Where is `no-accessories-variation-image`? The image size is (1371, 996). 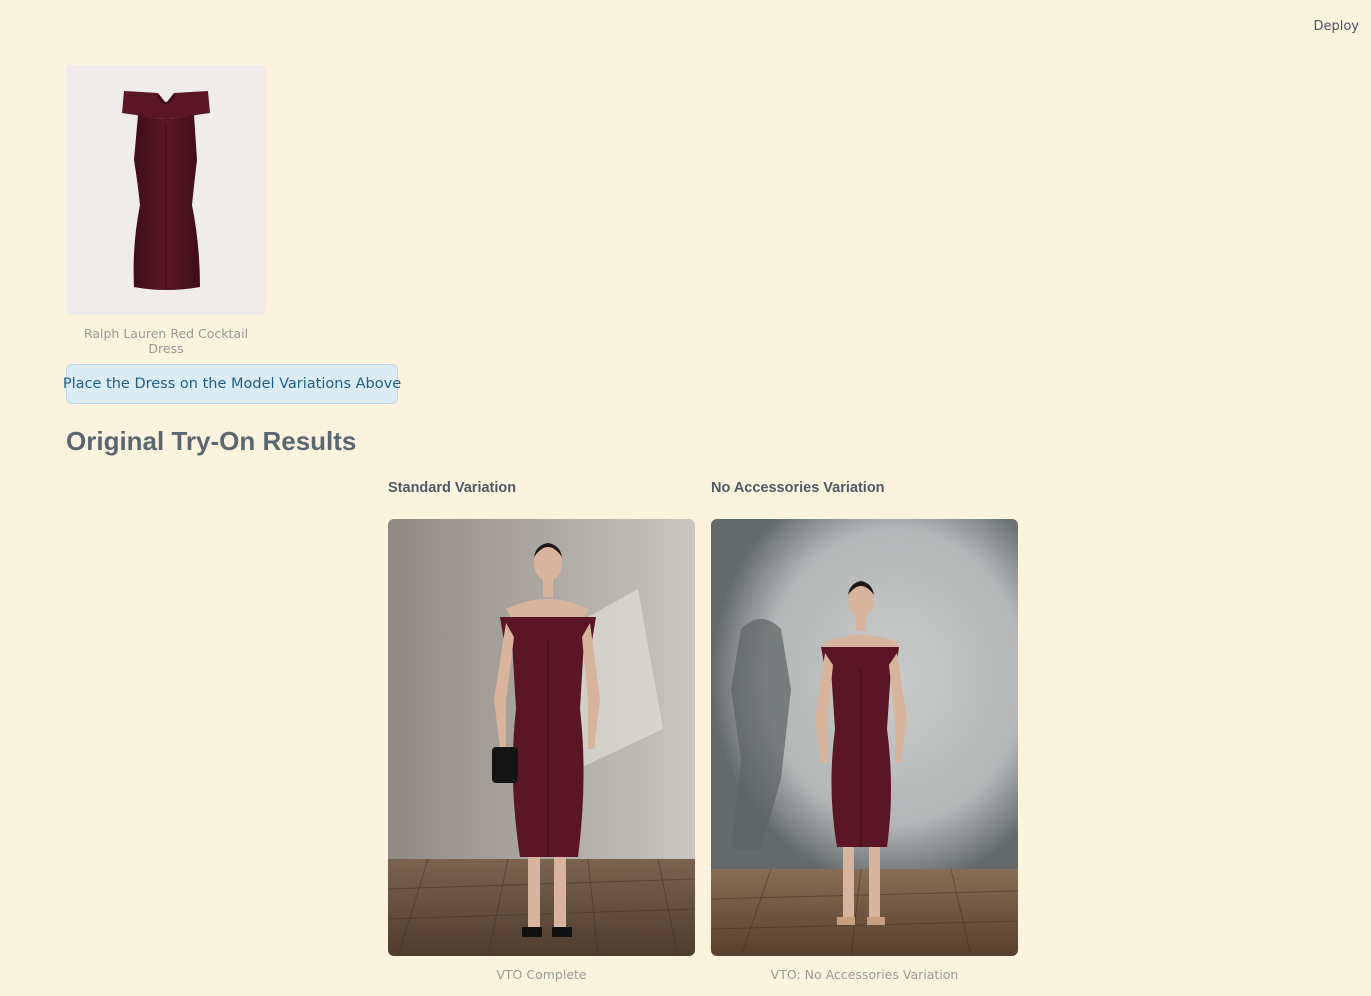
no-accessories-variation-image is located at coordinates (864, 737).